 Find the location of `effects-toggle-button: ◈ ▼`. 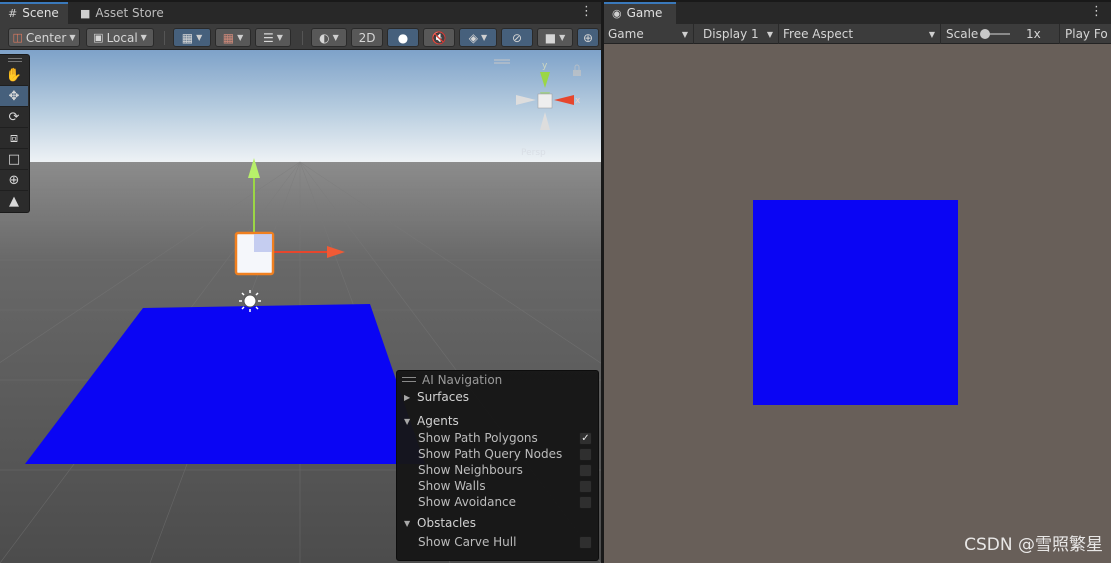

effects-toggle-button: ◈ ▼ is located at coordinates (478, 37).